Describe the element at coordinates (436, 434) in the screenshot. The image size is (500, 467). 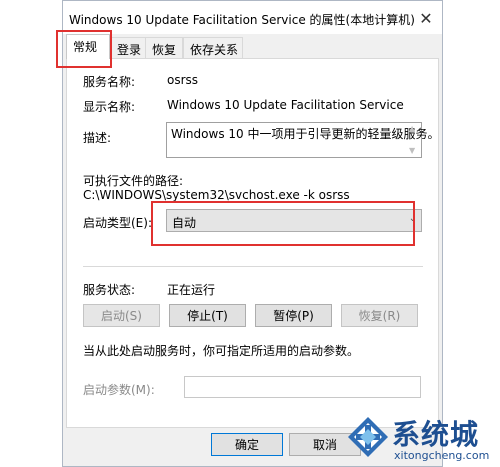
I see `brand-name: 系统城` at that location.